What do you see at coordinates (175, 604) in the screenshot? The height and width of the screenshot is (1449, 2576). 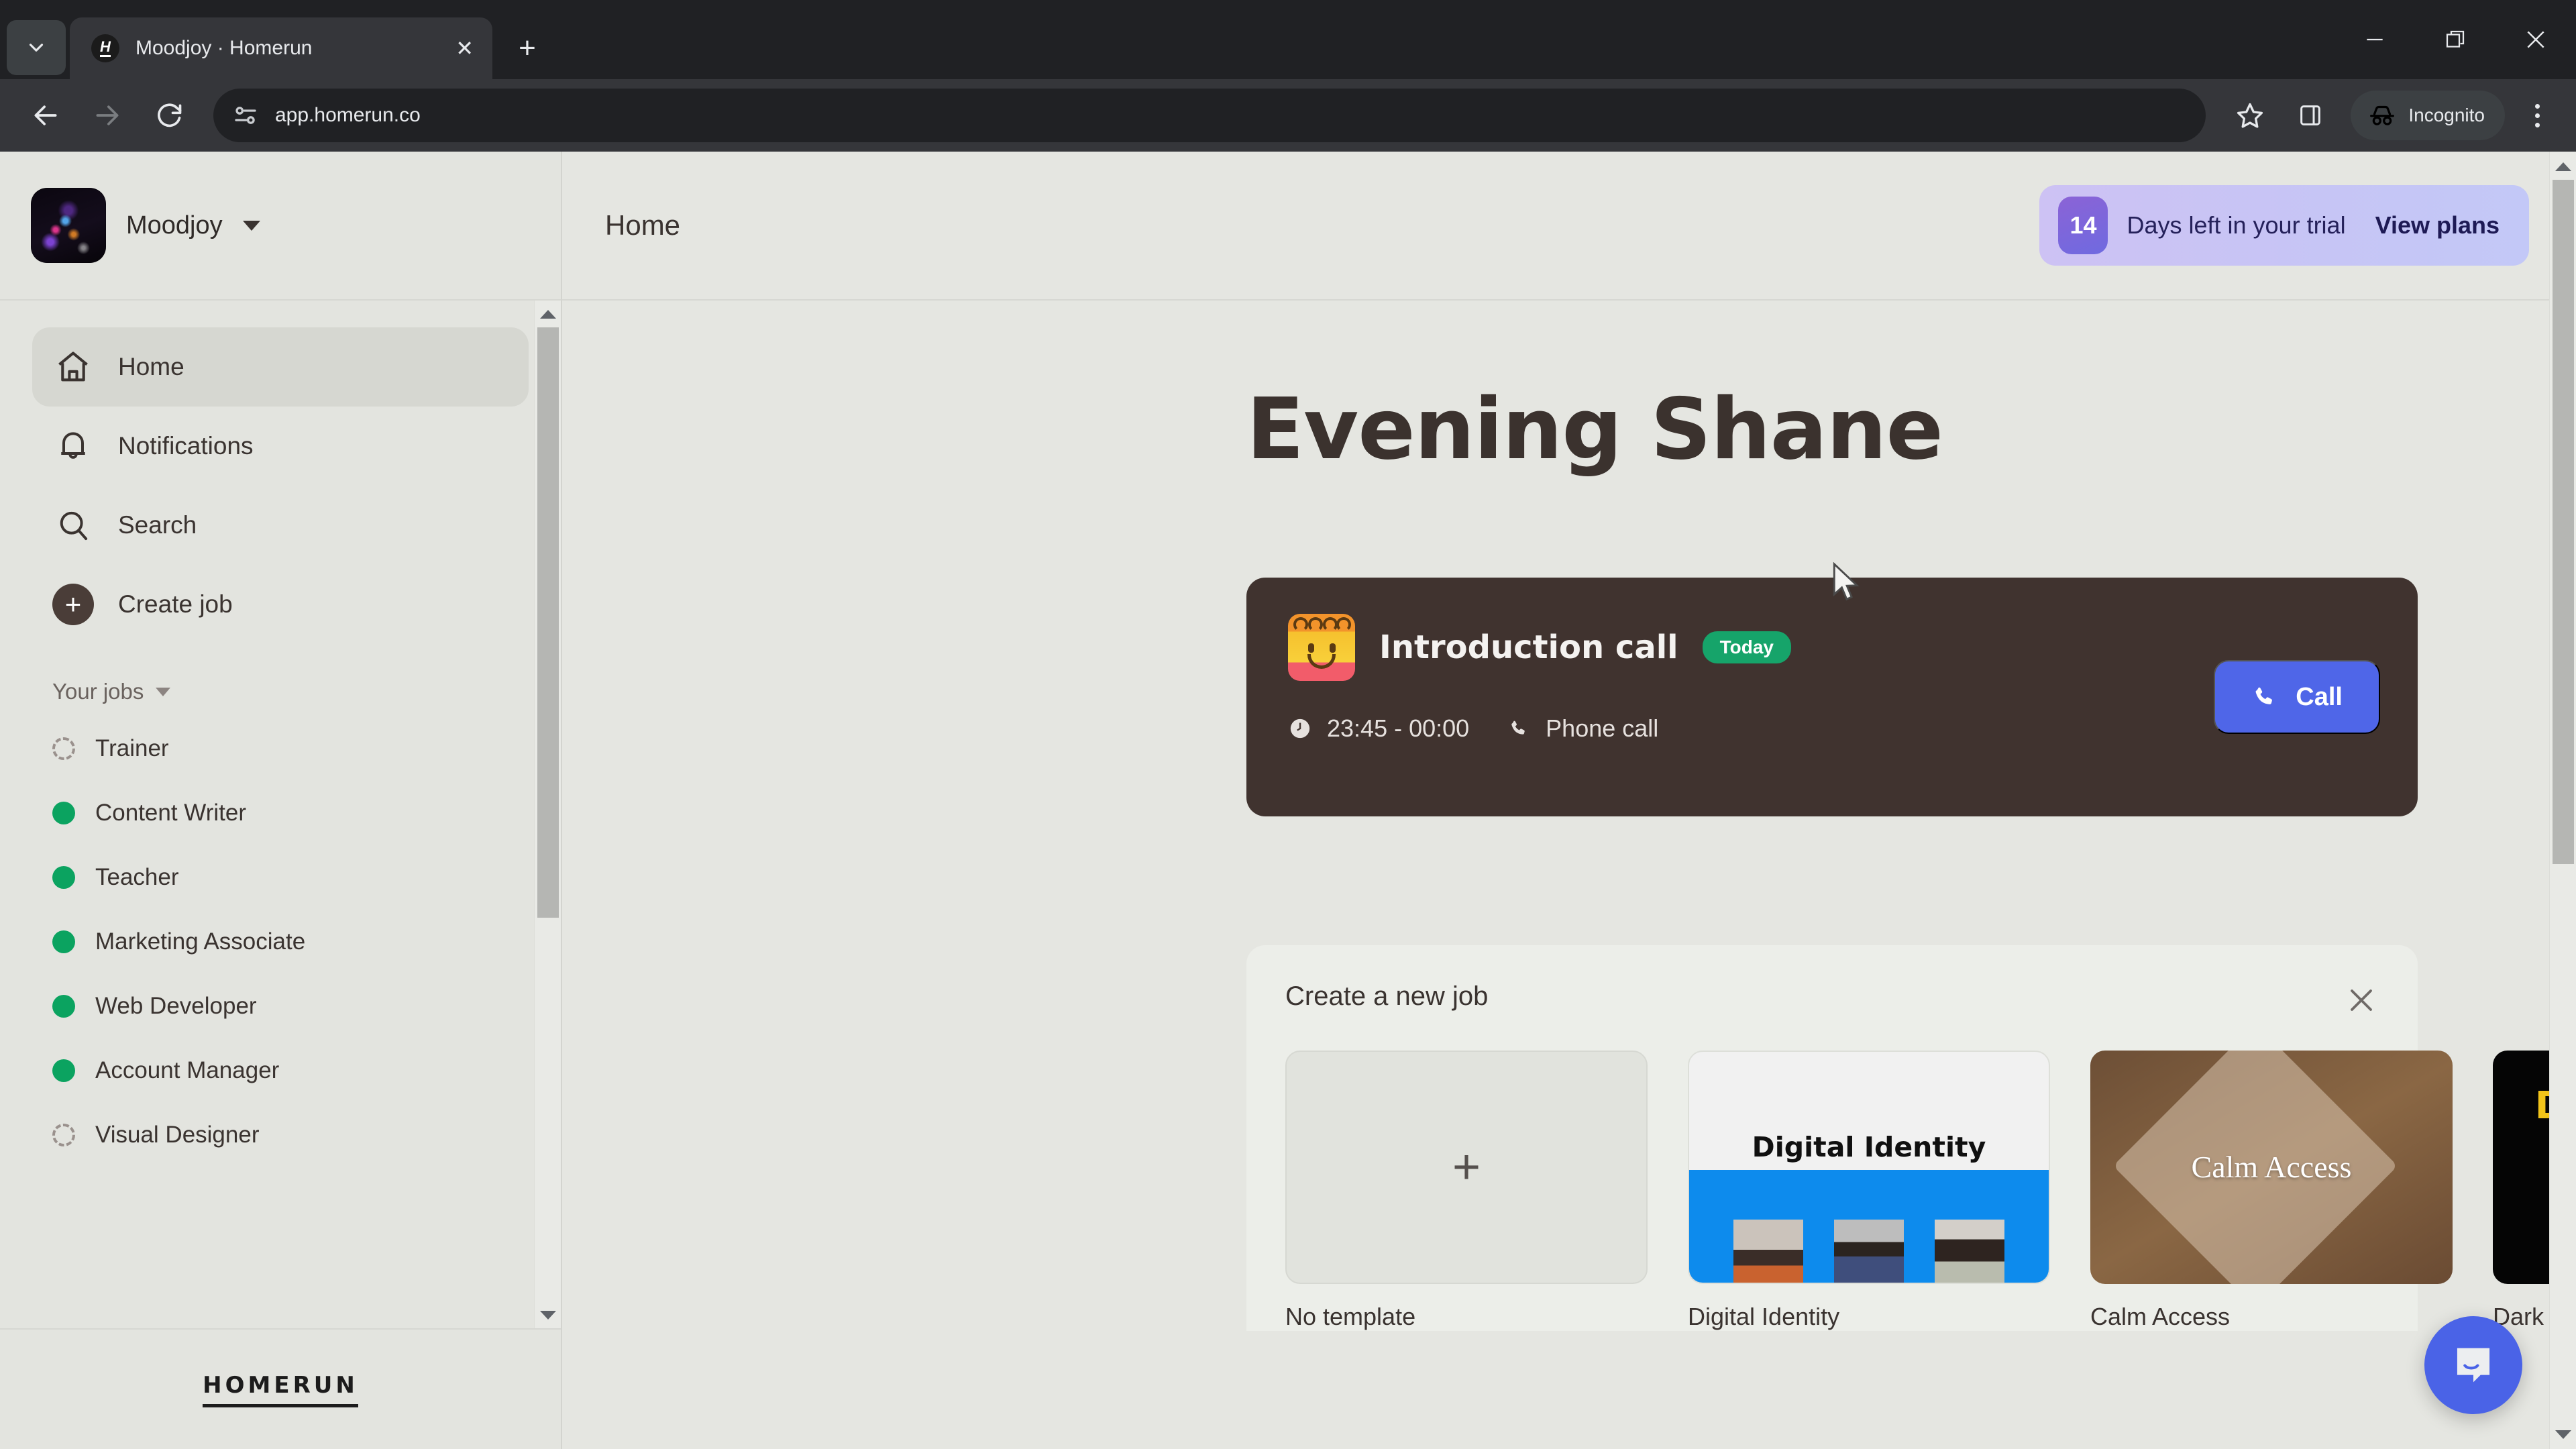 I see `sidebar-item-label: Create job` at bounding box center [175, 604].